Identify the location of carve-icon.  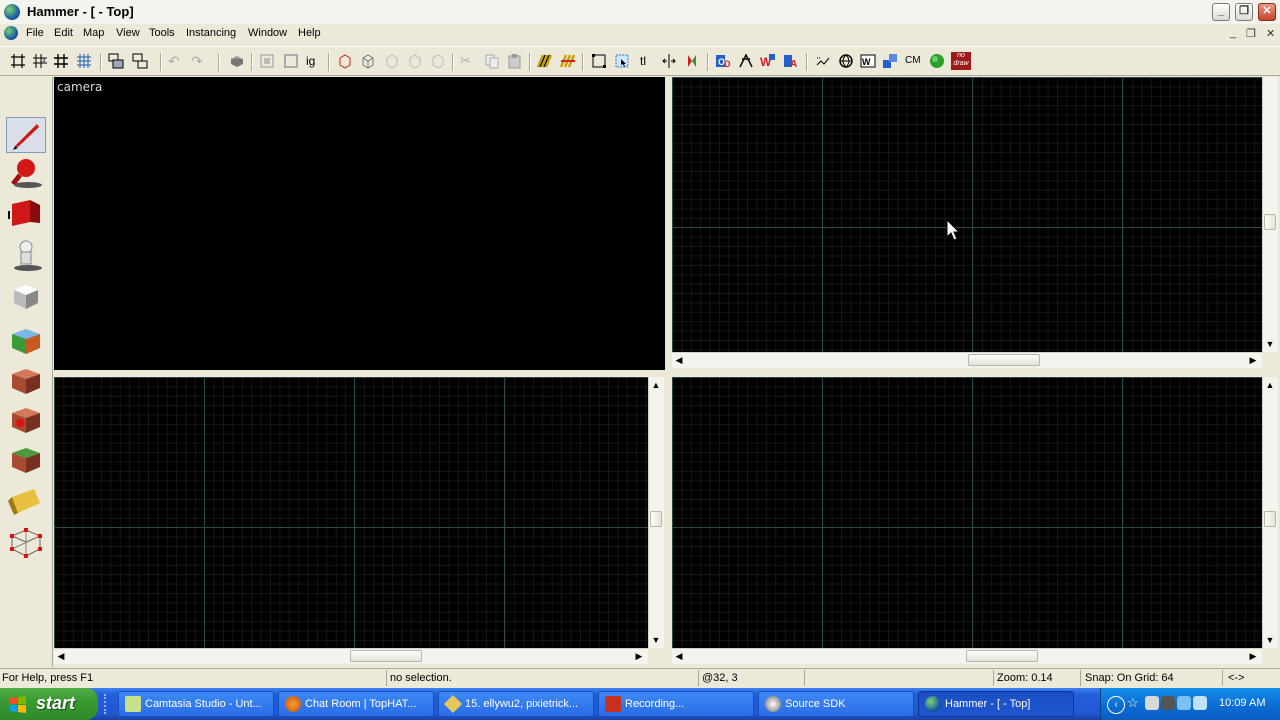
(267, 61).